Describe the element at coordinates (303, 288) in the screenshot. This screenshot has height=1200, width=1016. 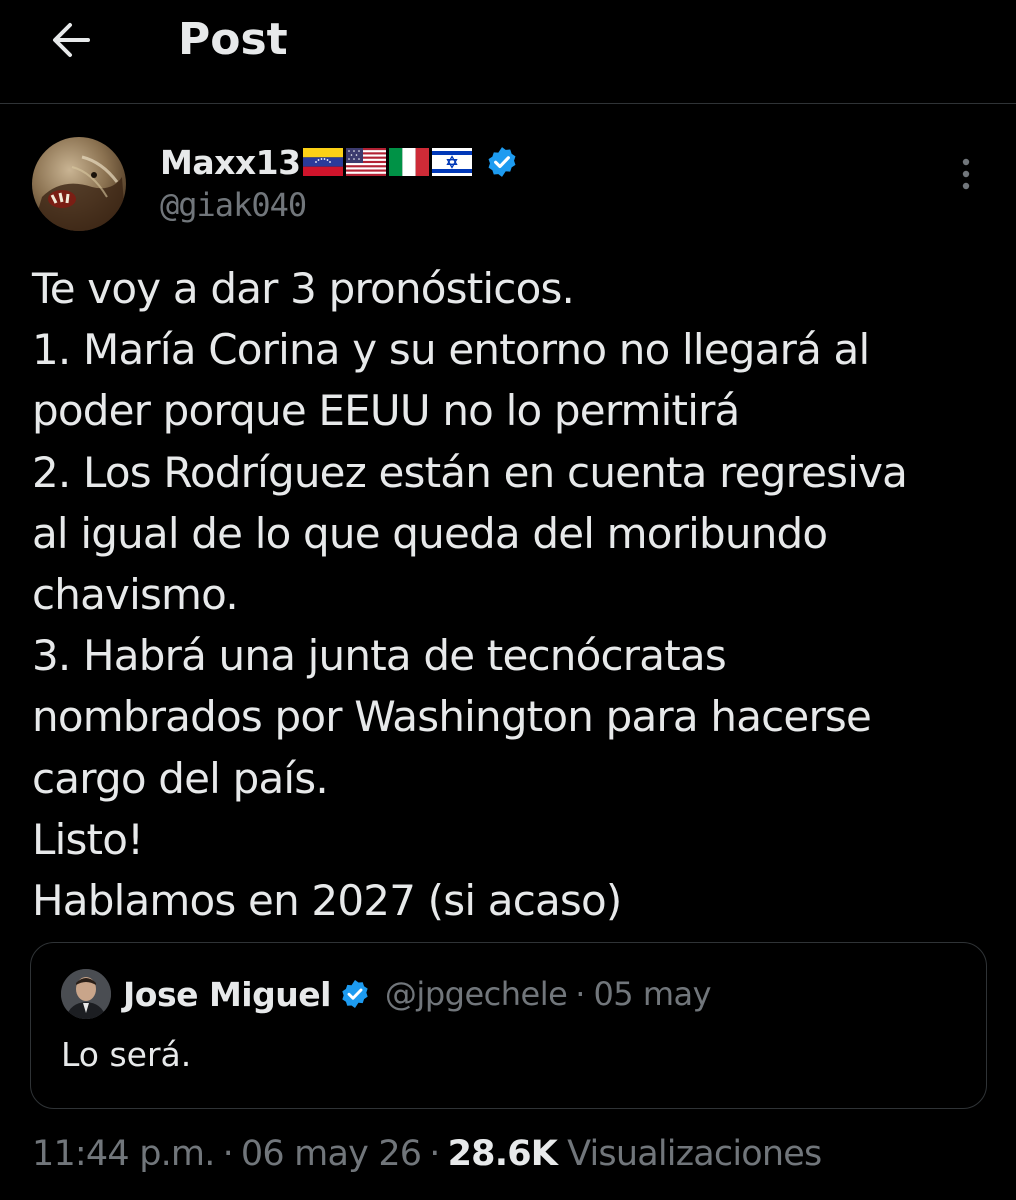
I see `post-text-line: Te voy a dar 3 pronósticos.` at that location.